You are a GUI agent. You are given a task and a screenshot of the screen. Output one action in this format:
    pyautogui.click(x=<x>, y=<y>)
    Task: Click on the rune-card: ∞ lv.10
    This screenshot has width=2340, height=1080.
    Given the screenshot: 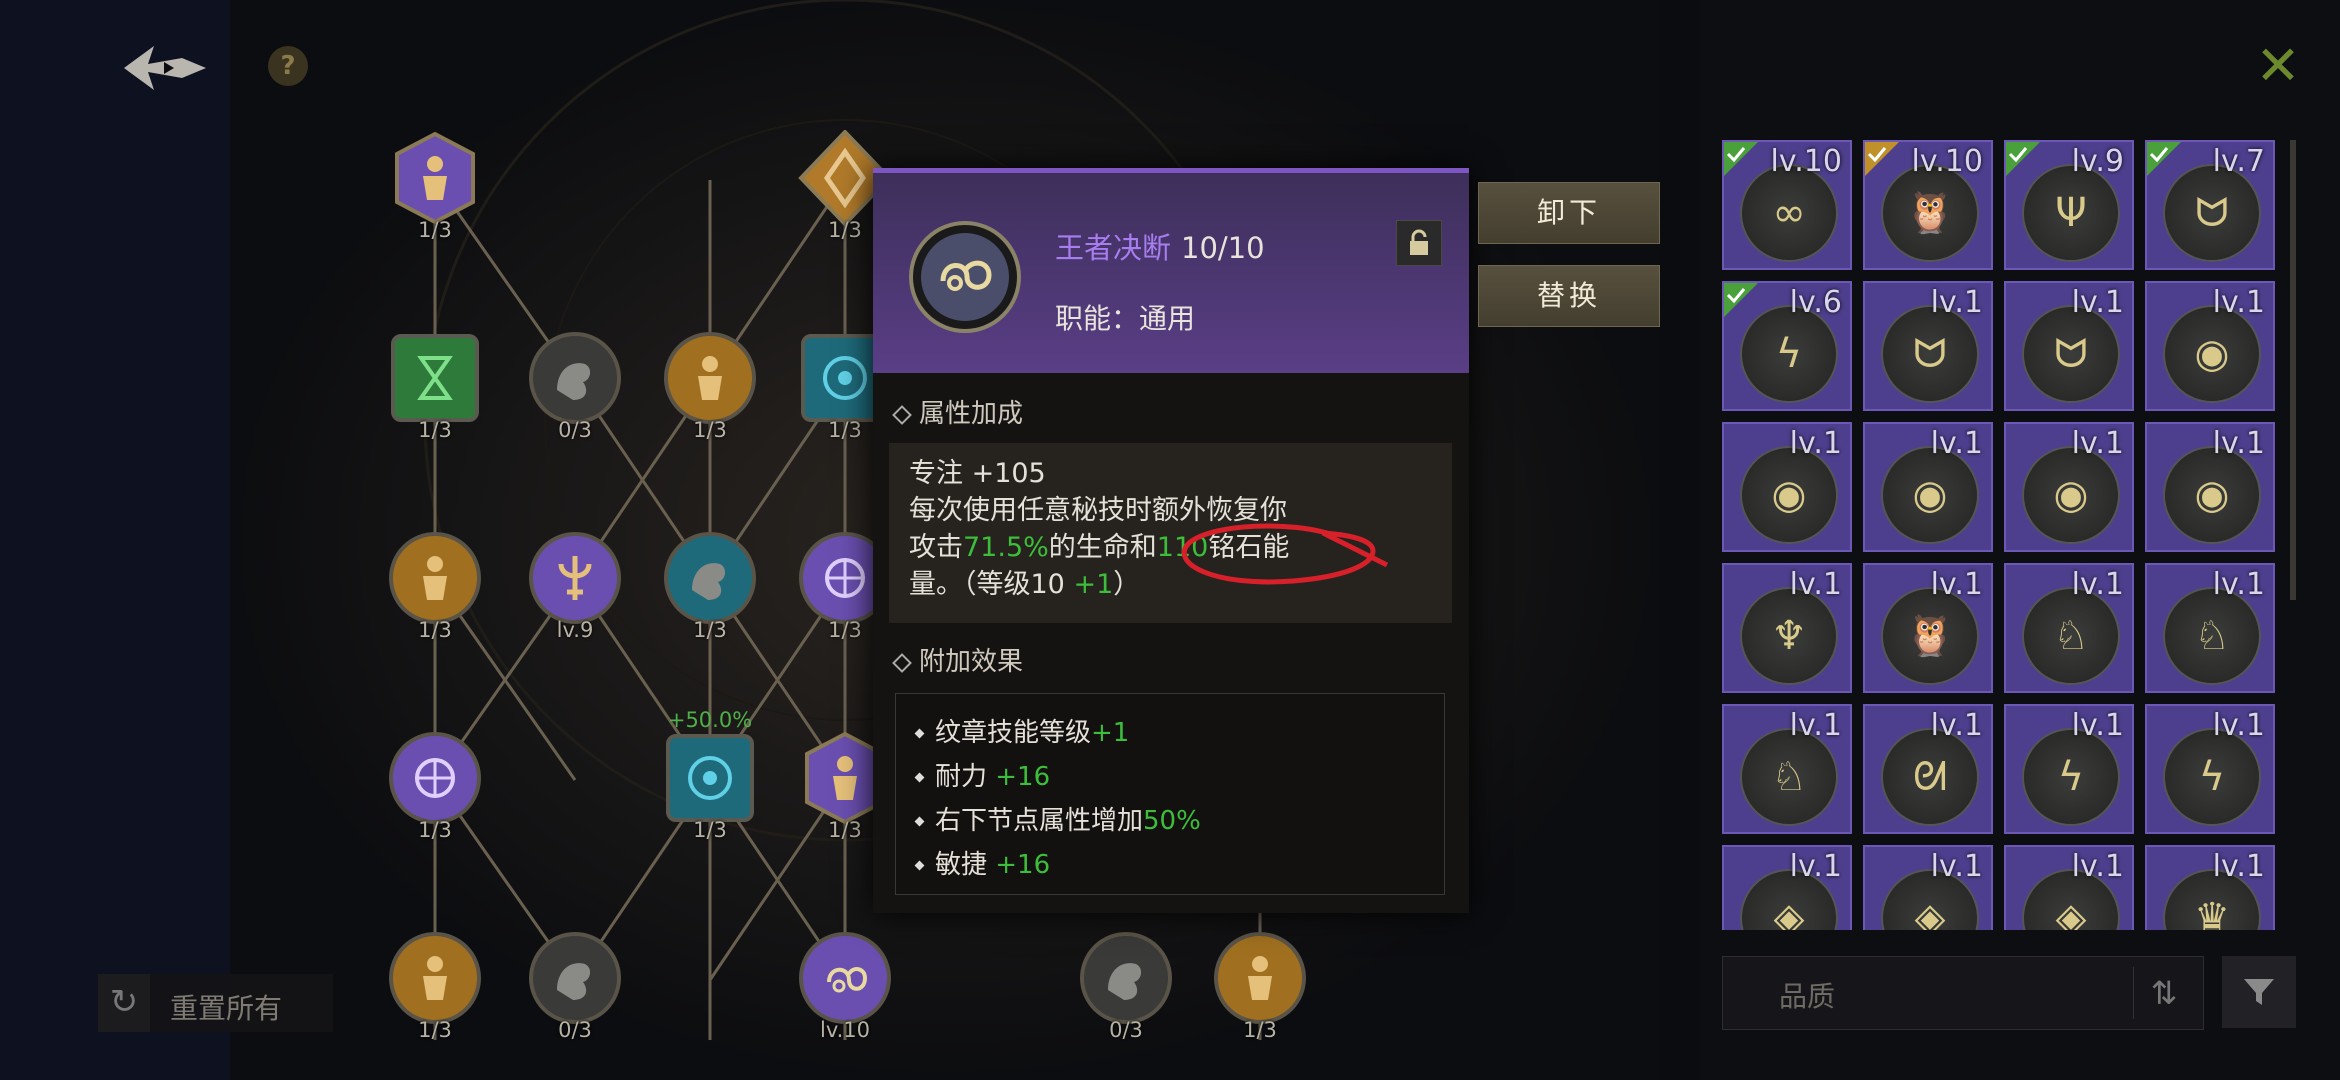 What is the action you would take?
    pyautogui.click(x=1787, y=205)
    